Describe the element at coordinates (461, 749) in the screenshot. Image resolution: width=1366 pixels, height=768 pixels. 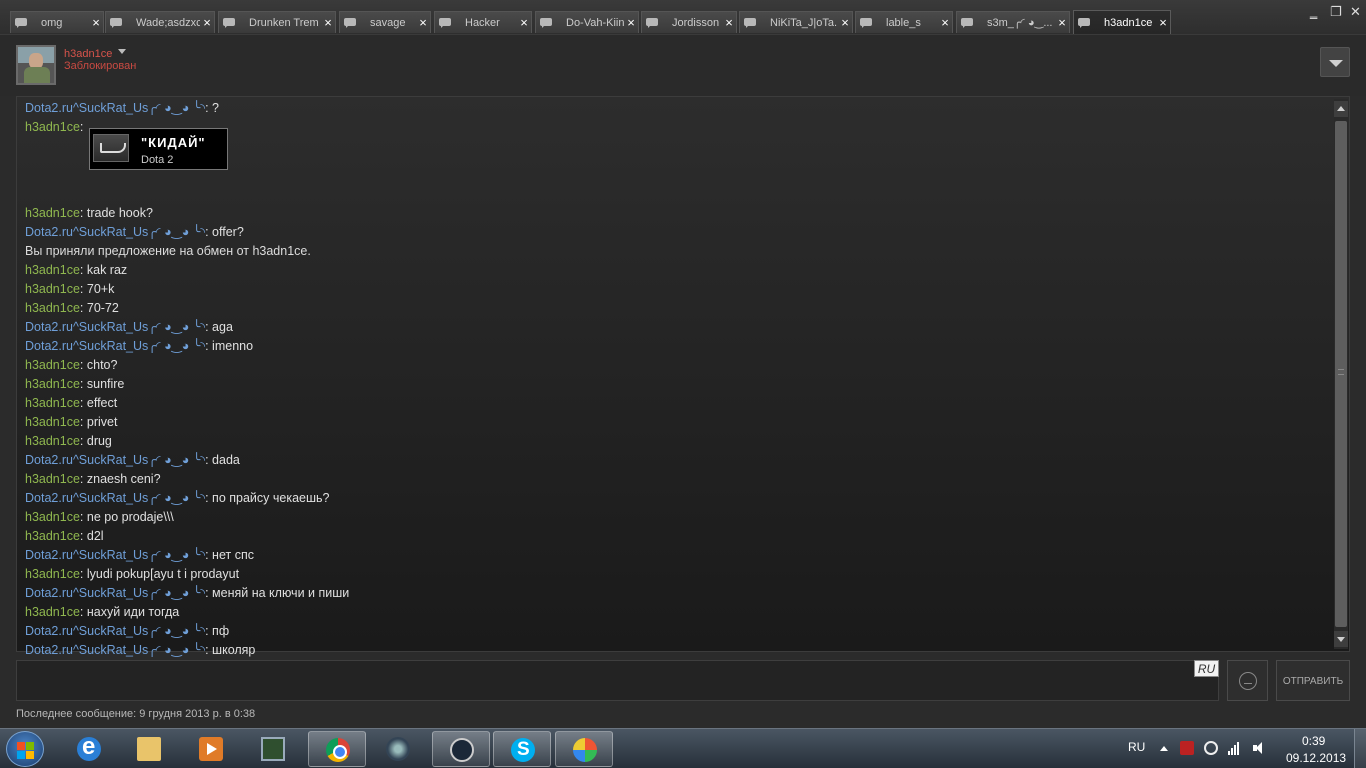
I see `taskbar-steam` at that location.